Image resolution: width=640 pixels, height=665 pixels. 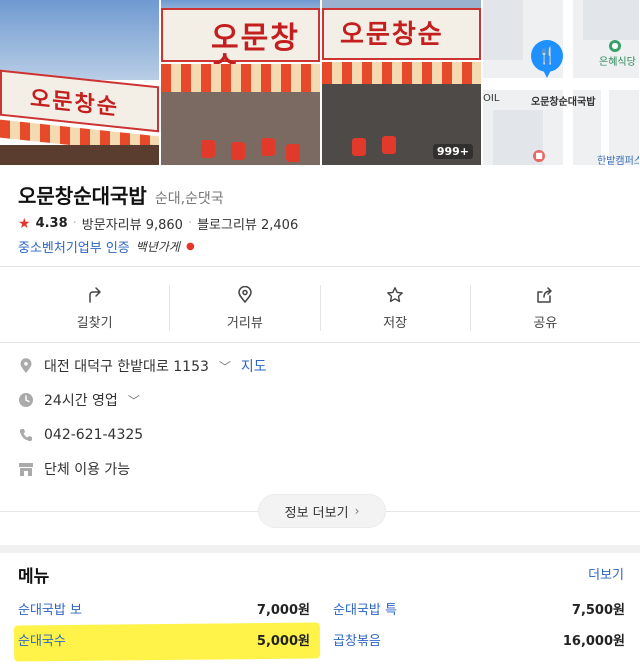 I want to click on more-info-label: 정보 더보기, so click(x=316, y=513).